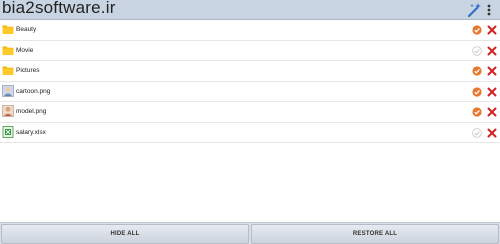 The image size is (500, 244). Describe the element at coordinates (250, 112) in the screenshot. I see `list-item: model.png` at that location.